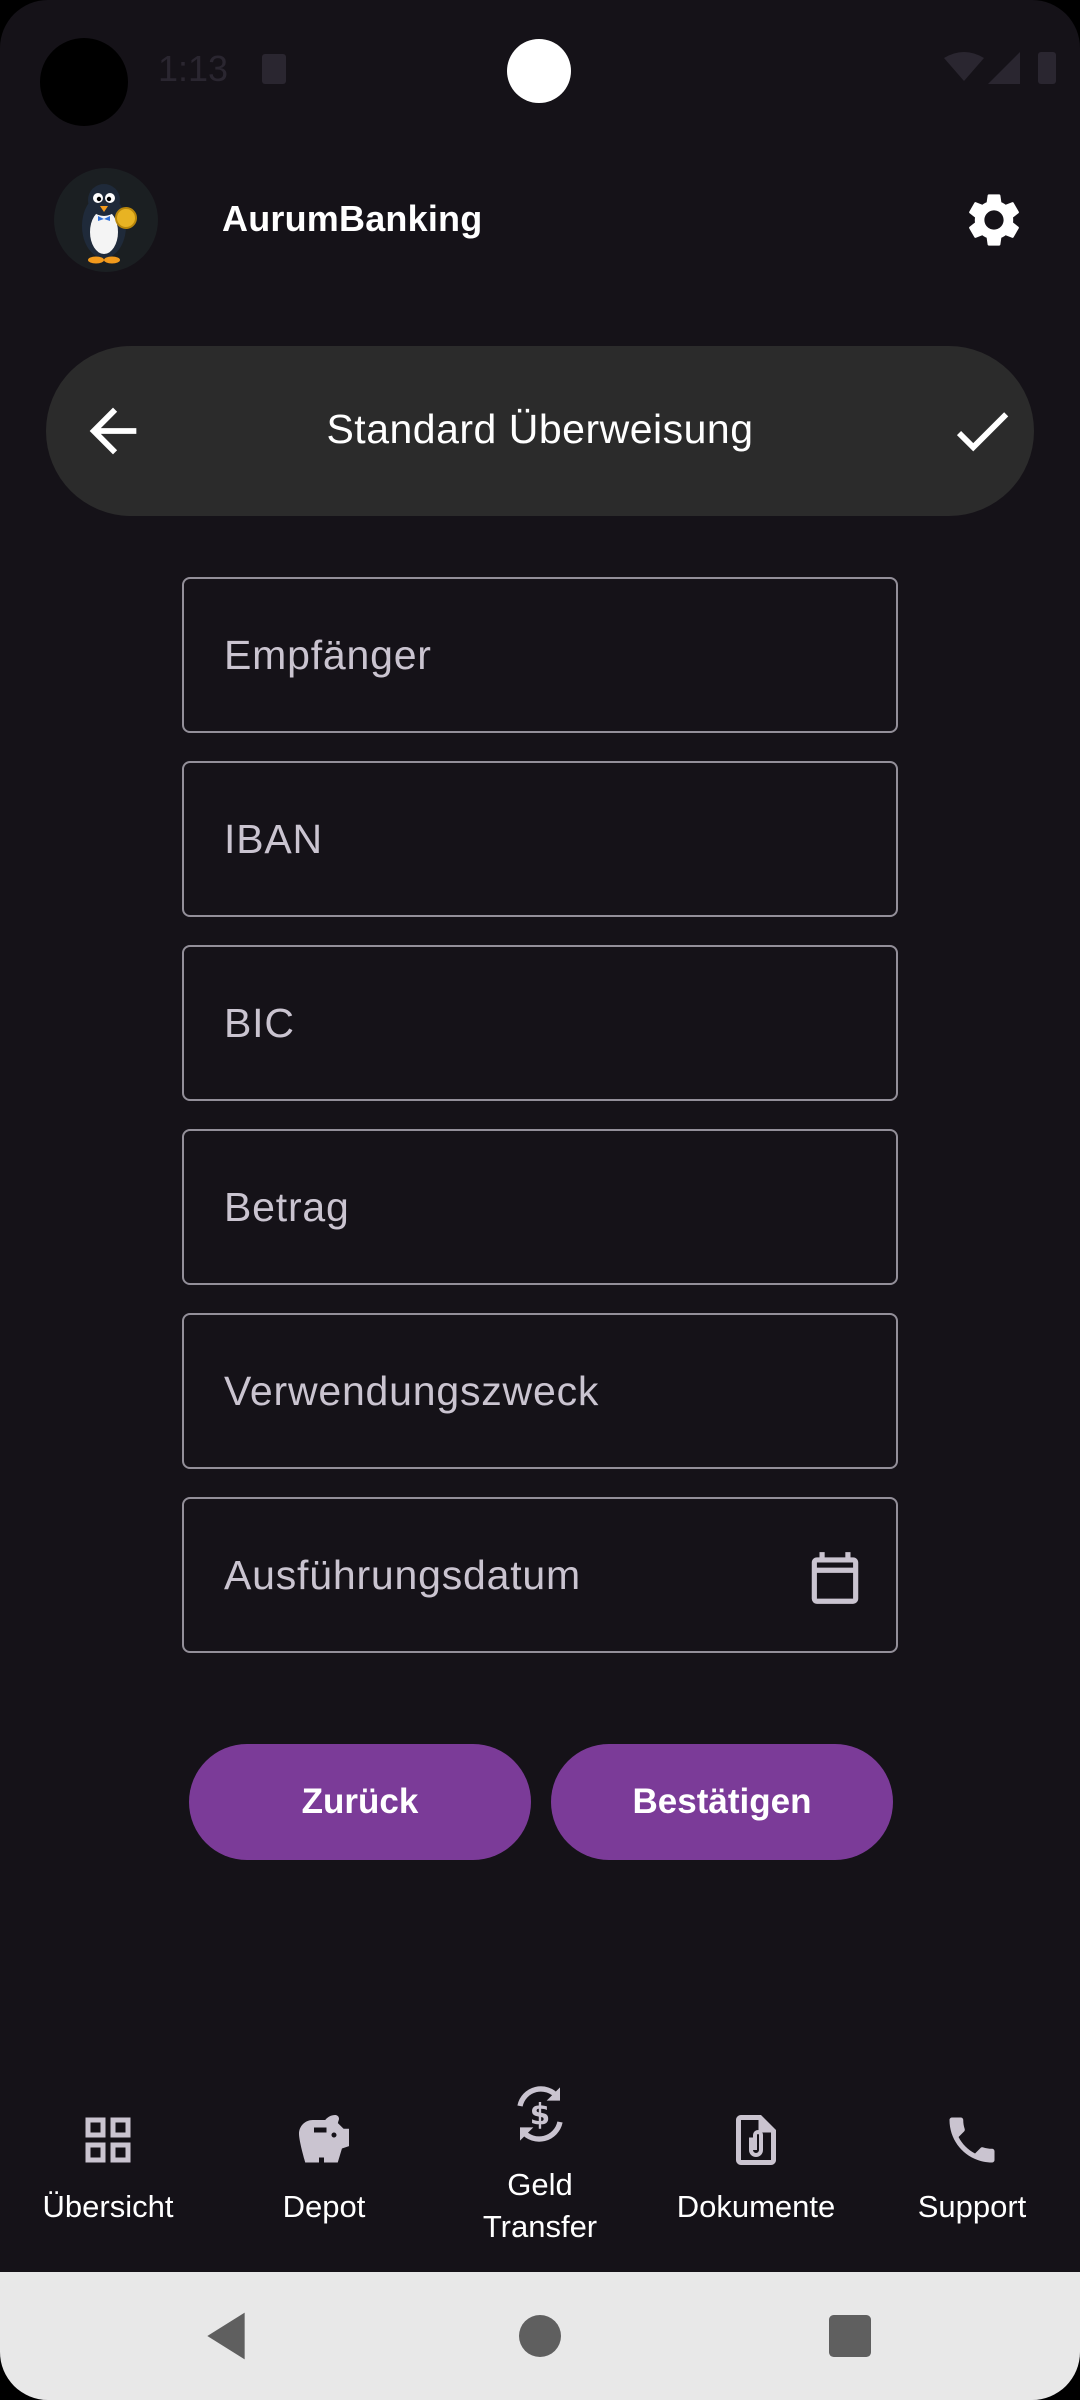  Describe the element at coordinates (756, 2206) in the screenshot. I see `nav-label-documents: Dokumente` at that location.